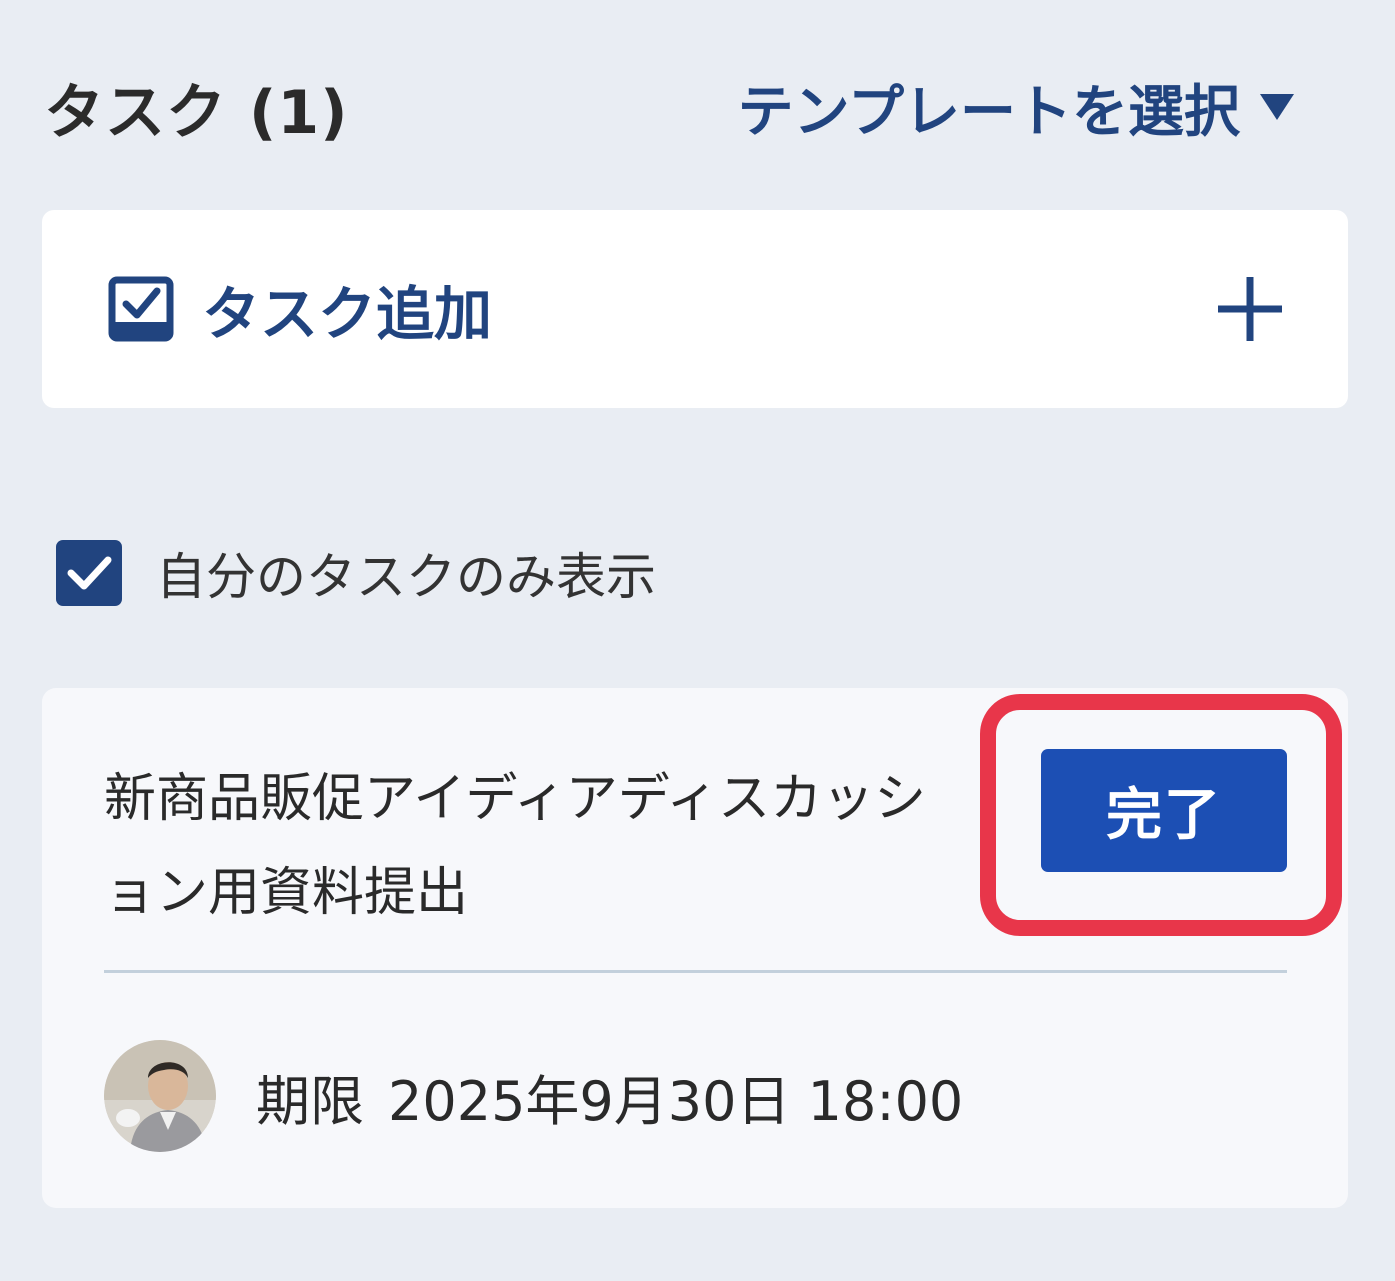 This screenshot has width=1395, height=1281. I want to click on template-select-dropdown: テンプレートを選択, so click(1016, 107).